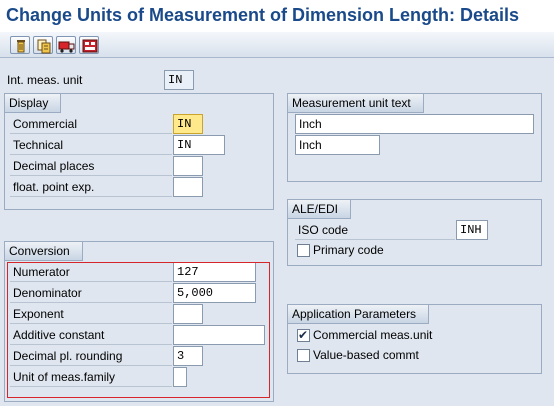 The width and height of the screenshot is (554, 406). What do you see at coordinates (375, 230) in the screenshot?
I see `iso-code-label: ISO code` at bounding box center [375, 230].